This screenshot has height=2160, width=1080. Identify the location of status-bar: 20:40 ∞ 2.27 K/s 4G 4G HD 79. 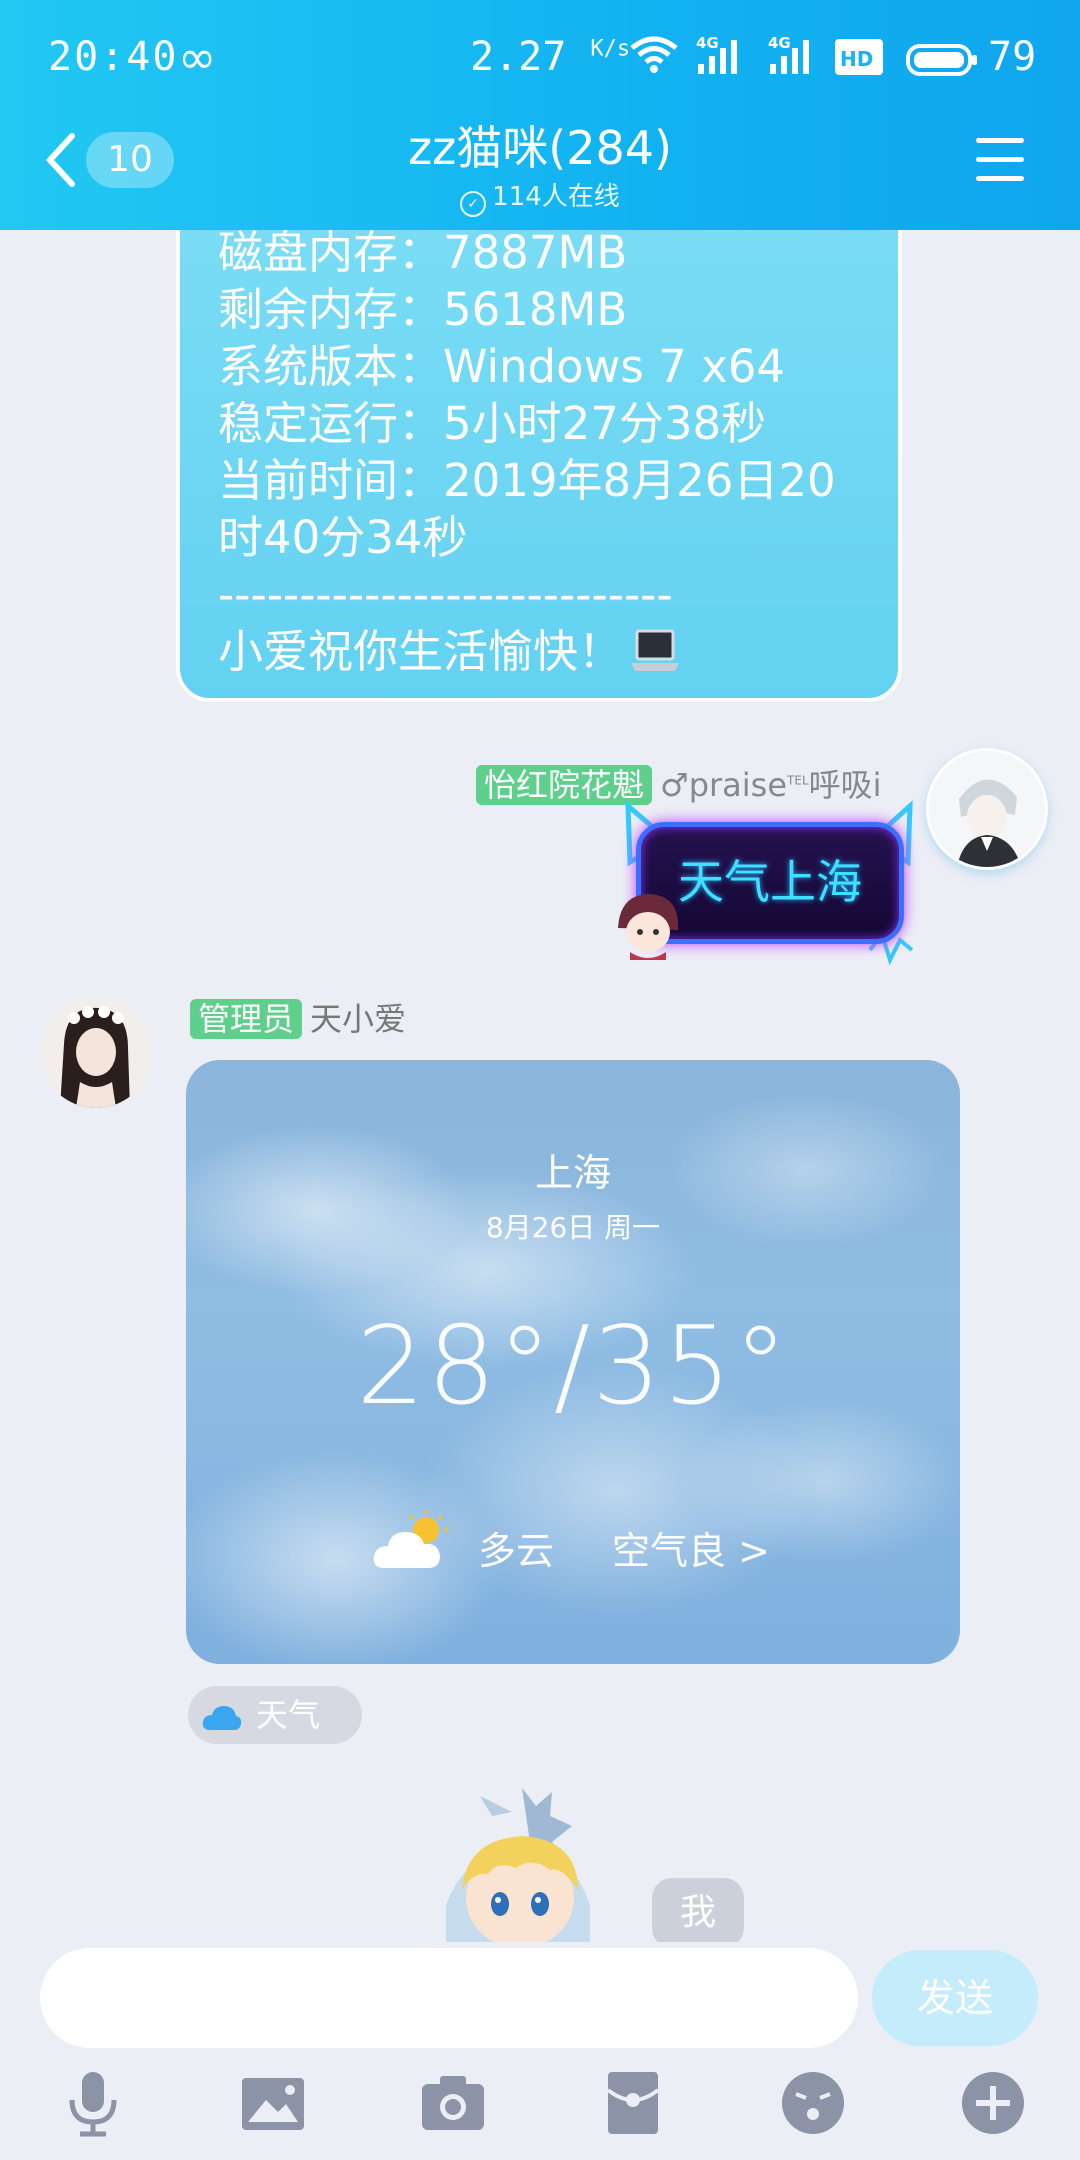
(540, 59).